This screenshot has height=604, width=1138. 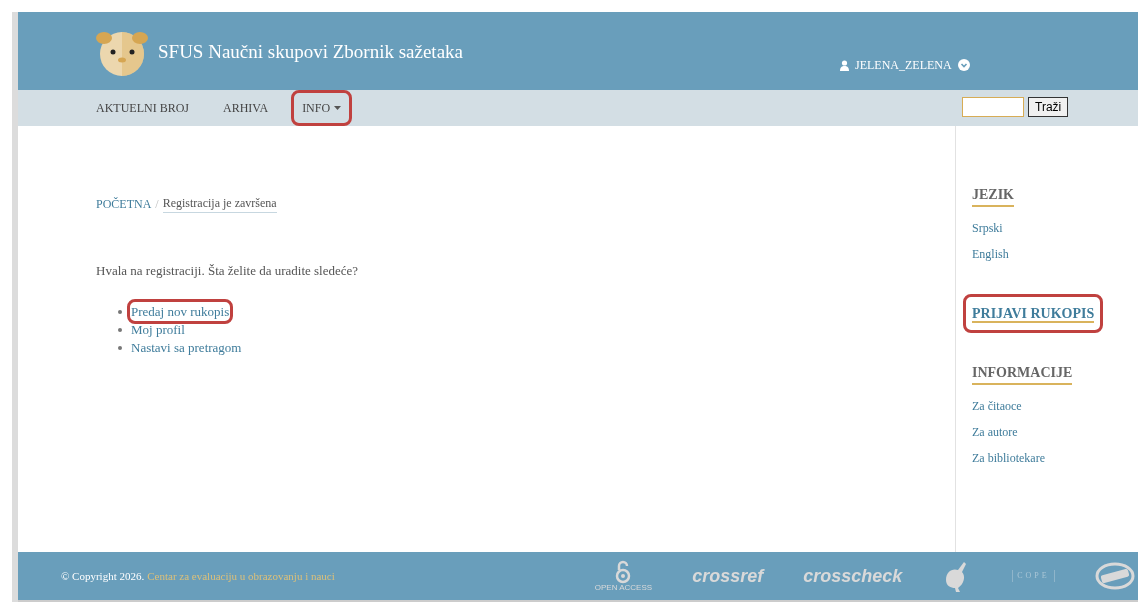 What do you see at coordinates (1055, 406) in the screenshot?
I see `sidebar-link: Za čitaoce` at bounding box center [1055, 406].